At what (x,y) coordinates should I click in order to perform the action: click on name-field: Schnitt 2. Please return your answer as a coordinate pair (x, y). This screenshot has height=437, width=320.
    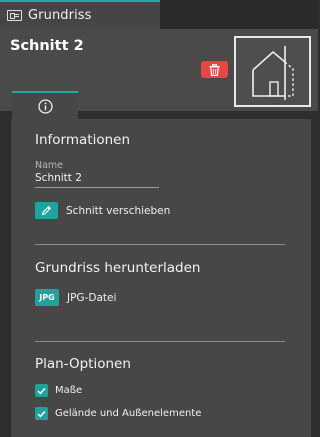
    Looking at the image, I should click on (97, 180).